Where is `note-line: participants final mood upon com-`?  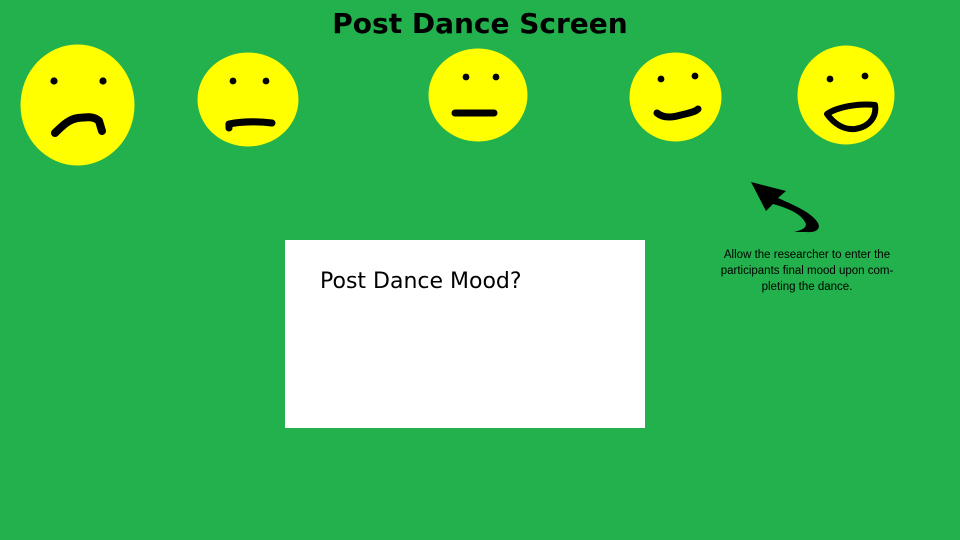
note-line: participants final mood upon com- is located at coordinates (807, 271).